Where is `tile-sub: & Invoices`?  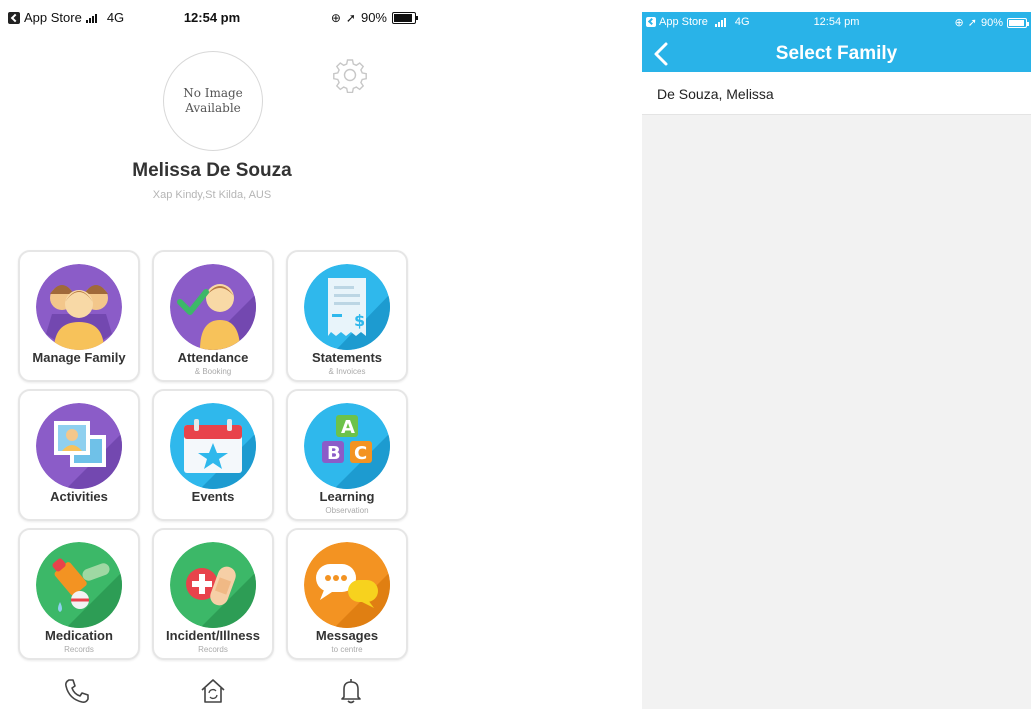
tile-sub: & Invoices is located at coordinates (347, 371).